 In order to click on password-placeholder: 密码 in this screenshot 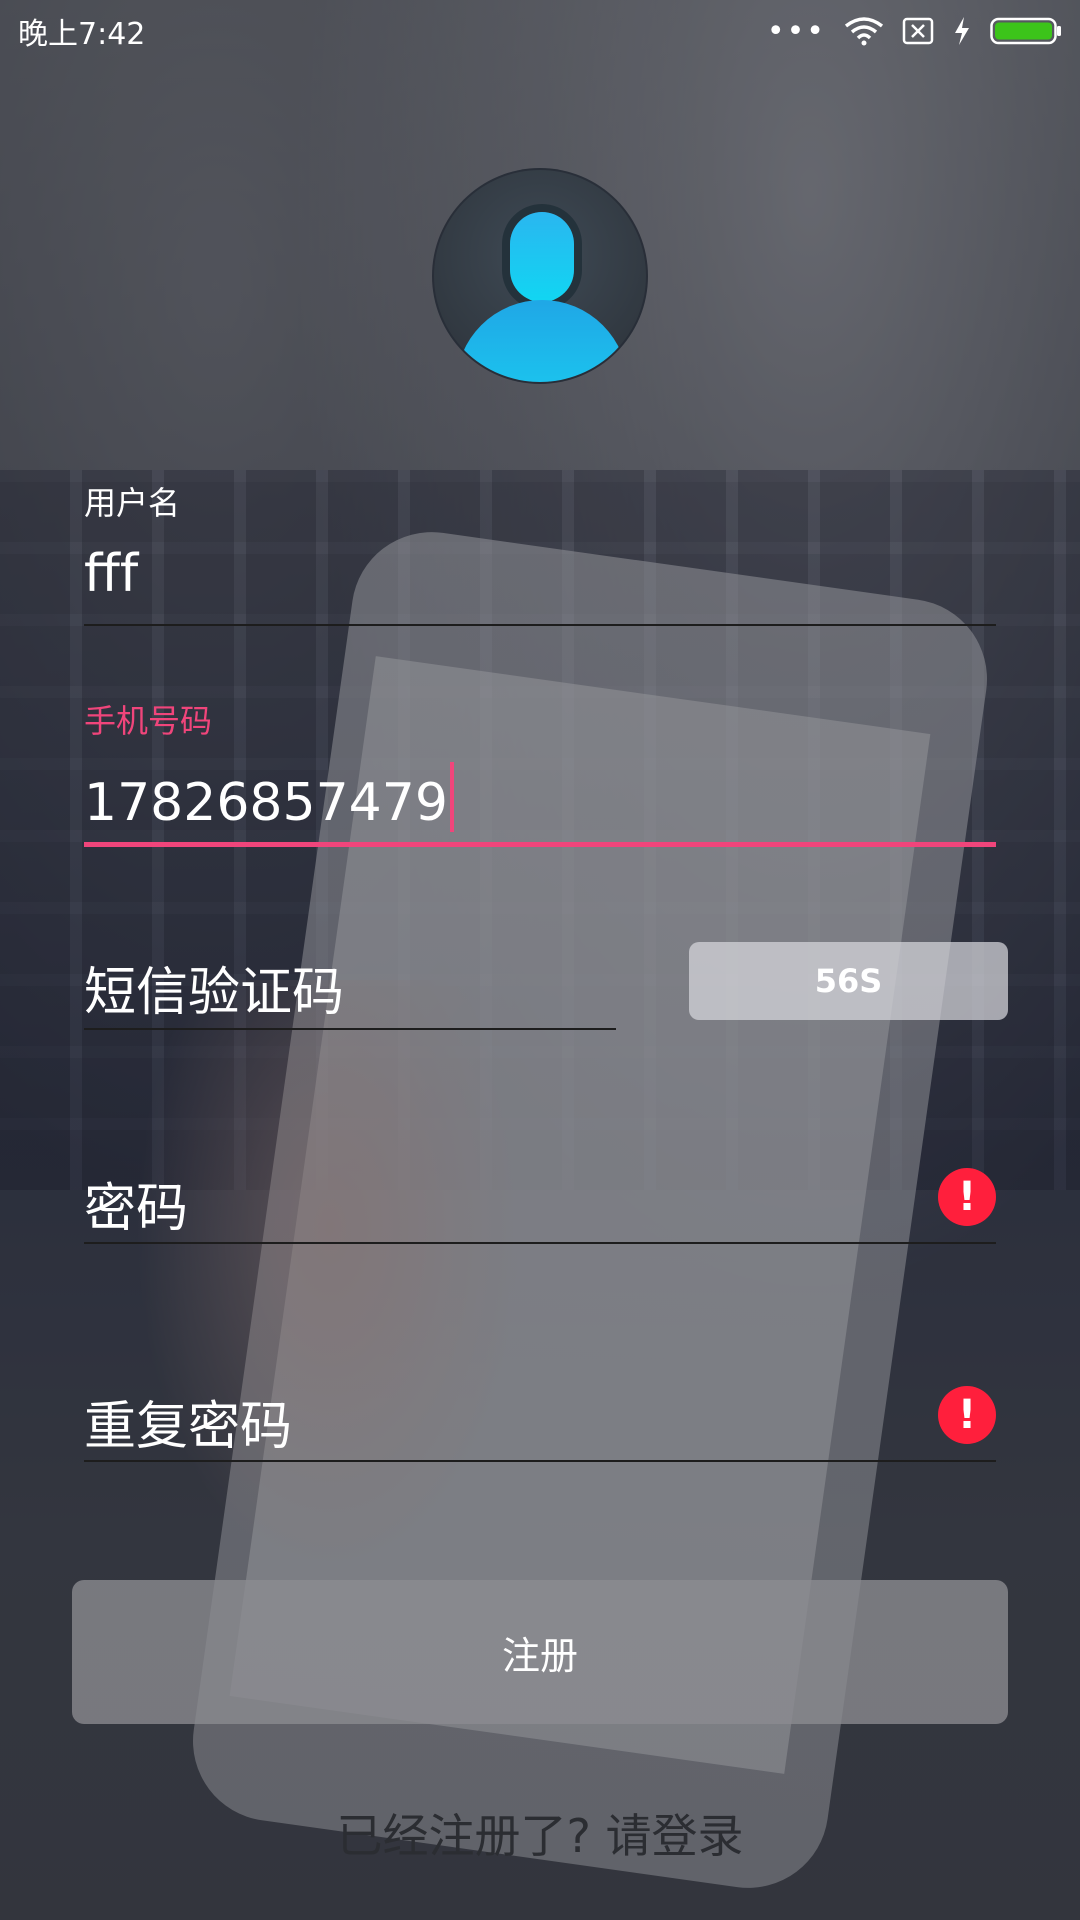, I will do `click(136, 1209)`.